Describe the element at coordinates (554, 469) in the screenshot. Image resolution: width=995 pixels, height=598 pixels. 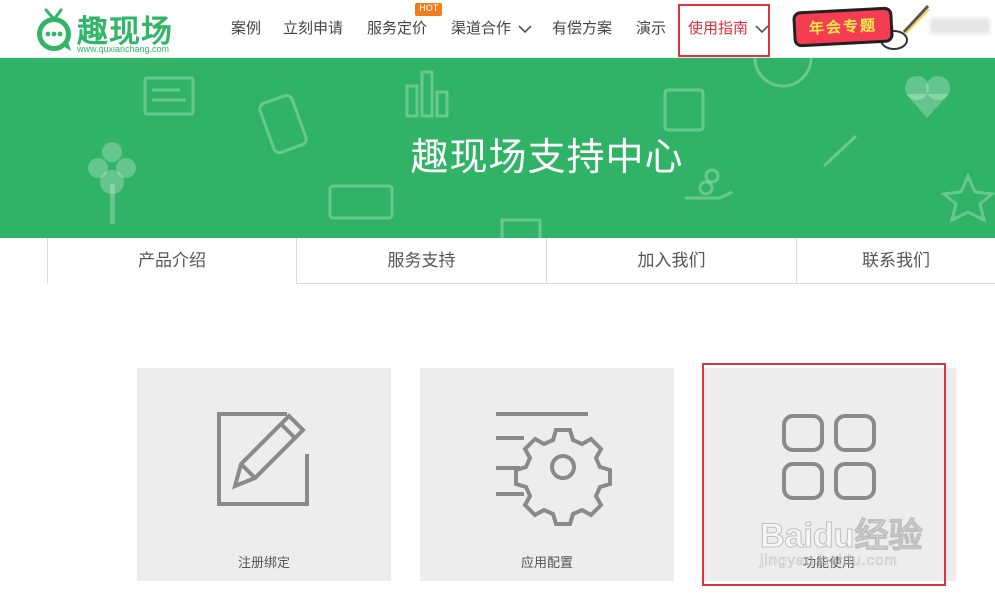
I see `settings-icon` at that location.